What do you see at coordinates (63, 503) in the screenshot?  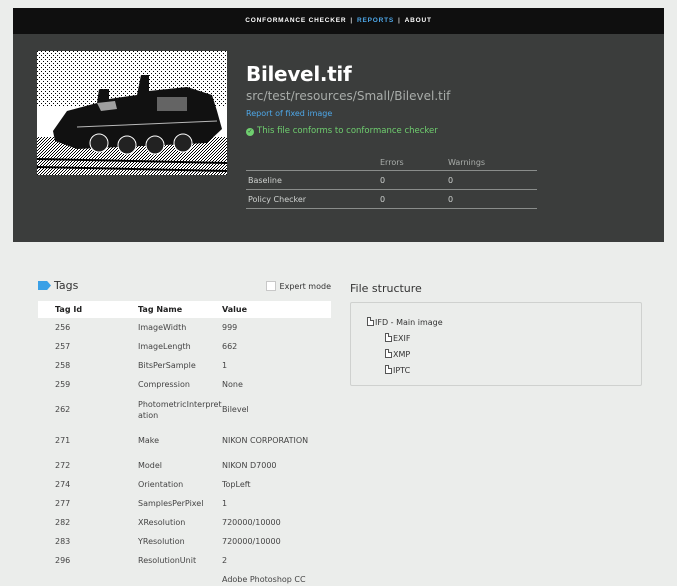 I see `tag-id: 277` at bounding box center [63, 503].